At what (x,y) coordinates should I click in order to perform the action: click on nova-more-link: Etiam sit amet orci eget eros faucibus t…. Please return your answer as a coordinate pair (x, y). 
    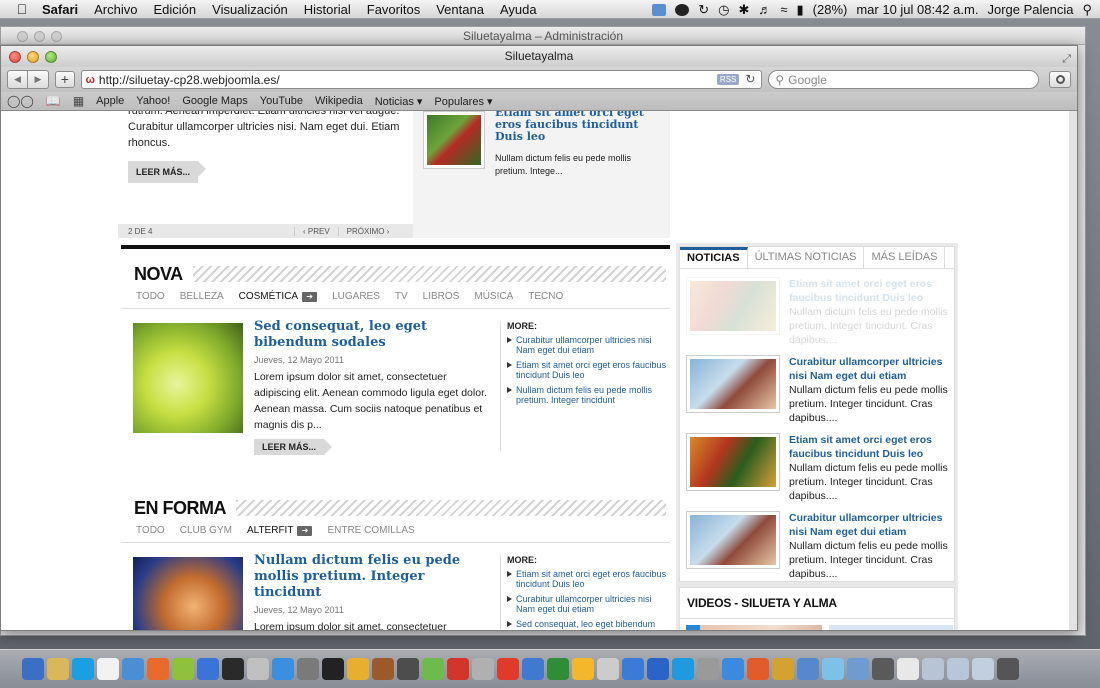
    Looking at the image, I should click on (588, 370).